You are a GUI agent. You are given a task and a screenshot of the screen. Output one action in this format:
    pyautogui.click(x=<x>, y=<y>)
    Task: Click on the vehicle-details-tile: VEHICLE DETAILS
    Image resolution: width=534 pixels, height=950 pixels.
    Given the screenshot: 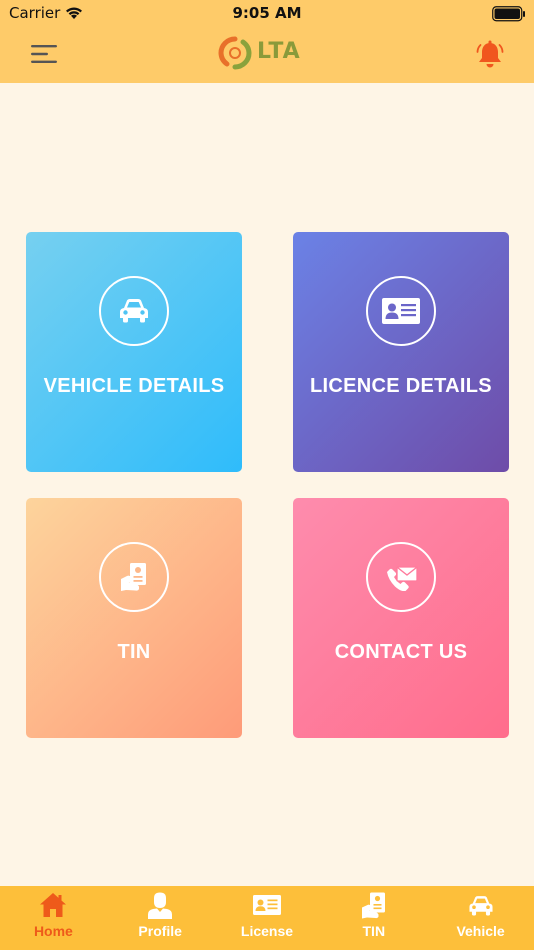 What is the action you would take?
    pyautogui.click(x=134, y=352)
    